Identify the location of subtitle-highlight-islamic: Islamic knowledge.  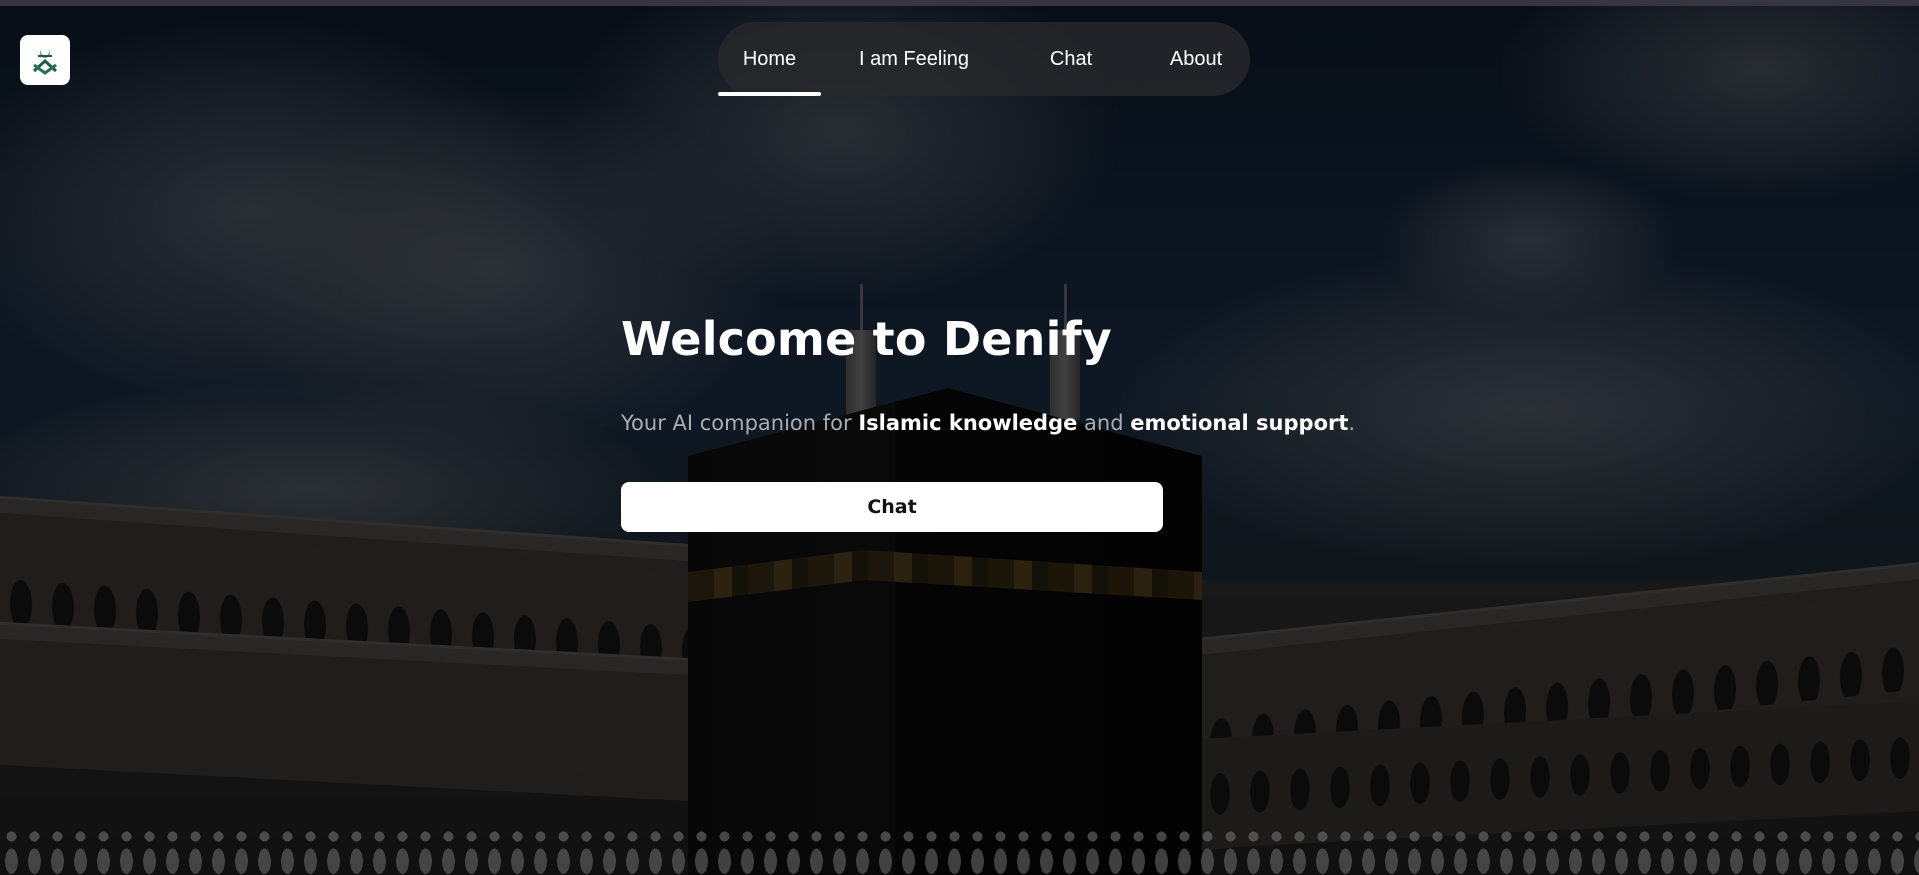
(968, 423).